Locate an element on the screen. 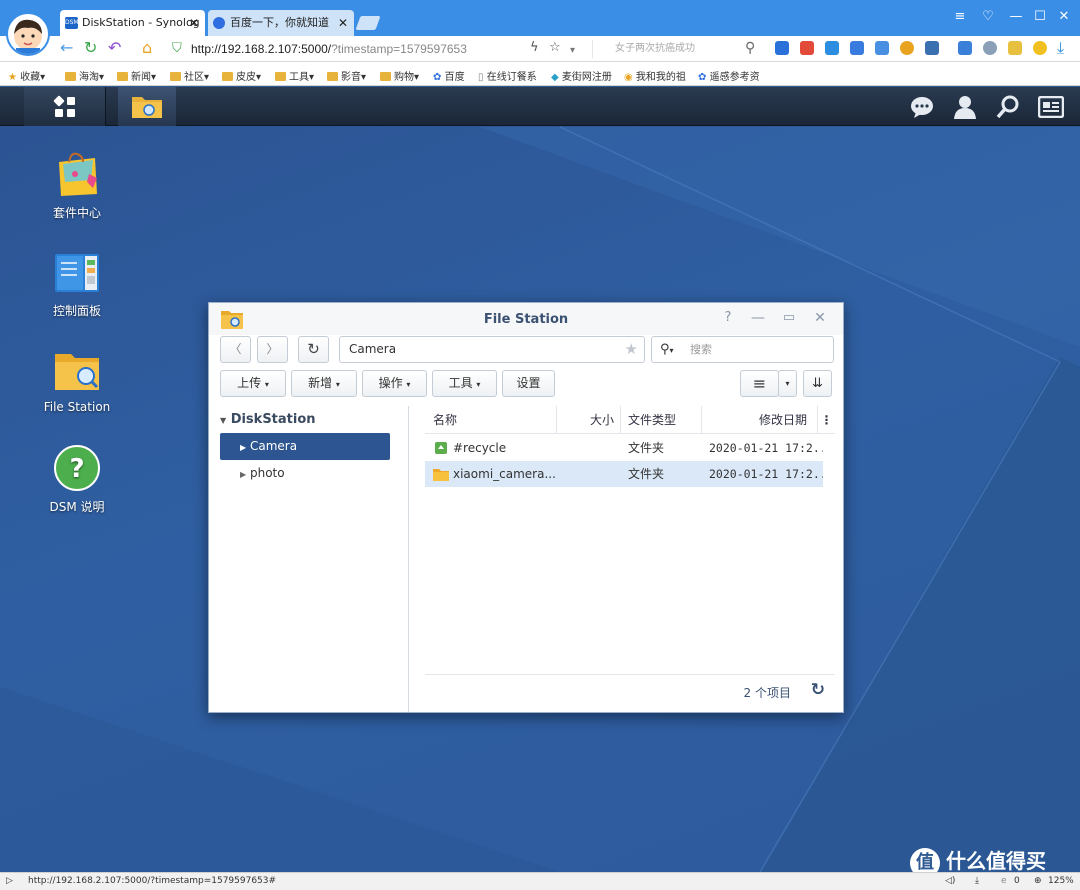  ext-mail-icon is located at coordinates (832, 48).